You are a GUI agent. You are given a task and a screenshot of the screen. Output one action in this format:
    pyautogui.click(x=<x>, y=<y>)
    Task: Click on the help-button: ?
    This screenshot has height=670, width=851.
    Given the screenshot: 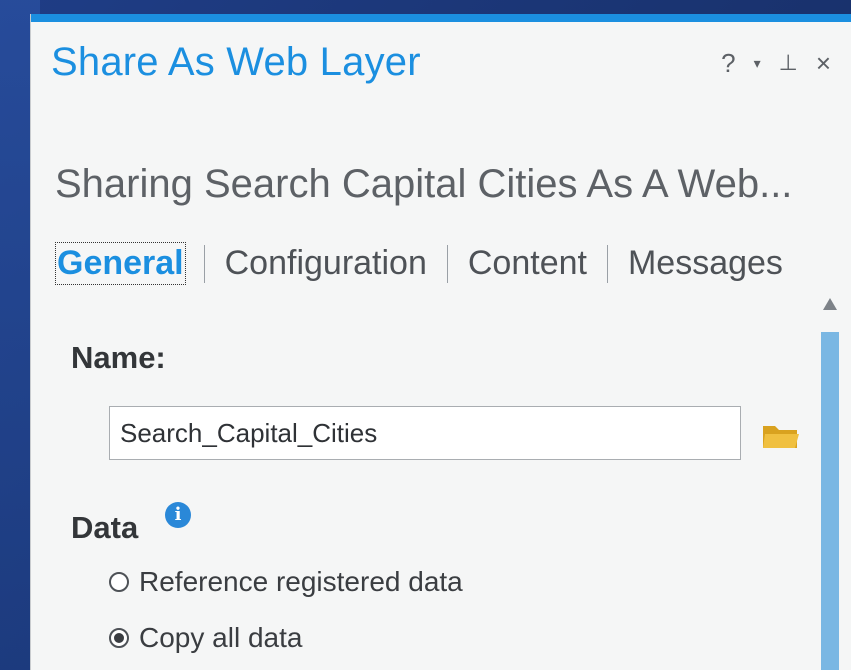 What is the action you would take?
    pyautogui.click(x=728, y=63)
    